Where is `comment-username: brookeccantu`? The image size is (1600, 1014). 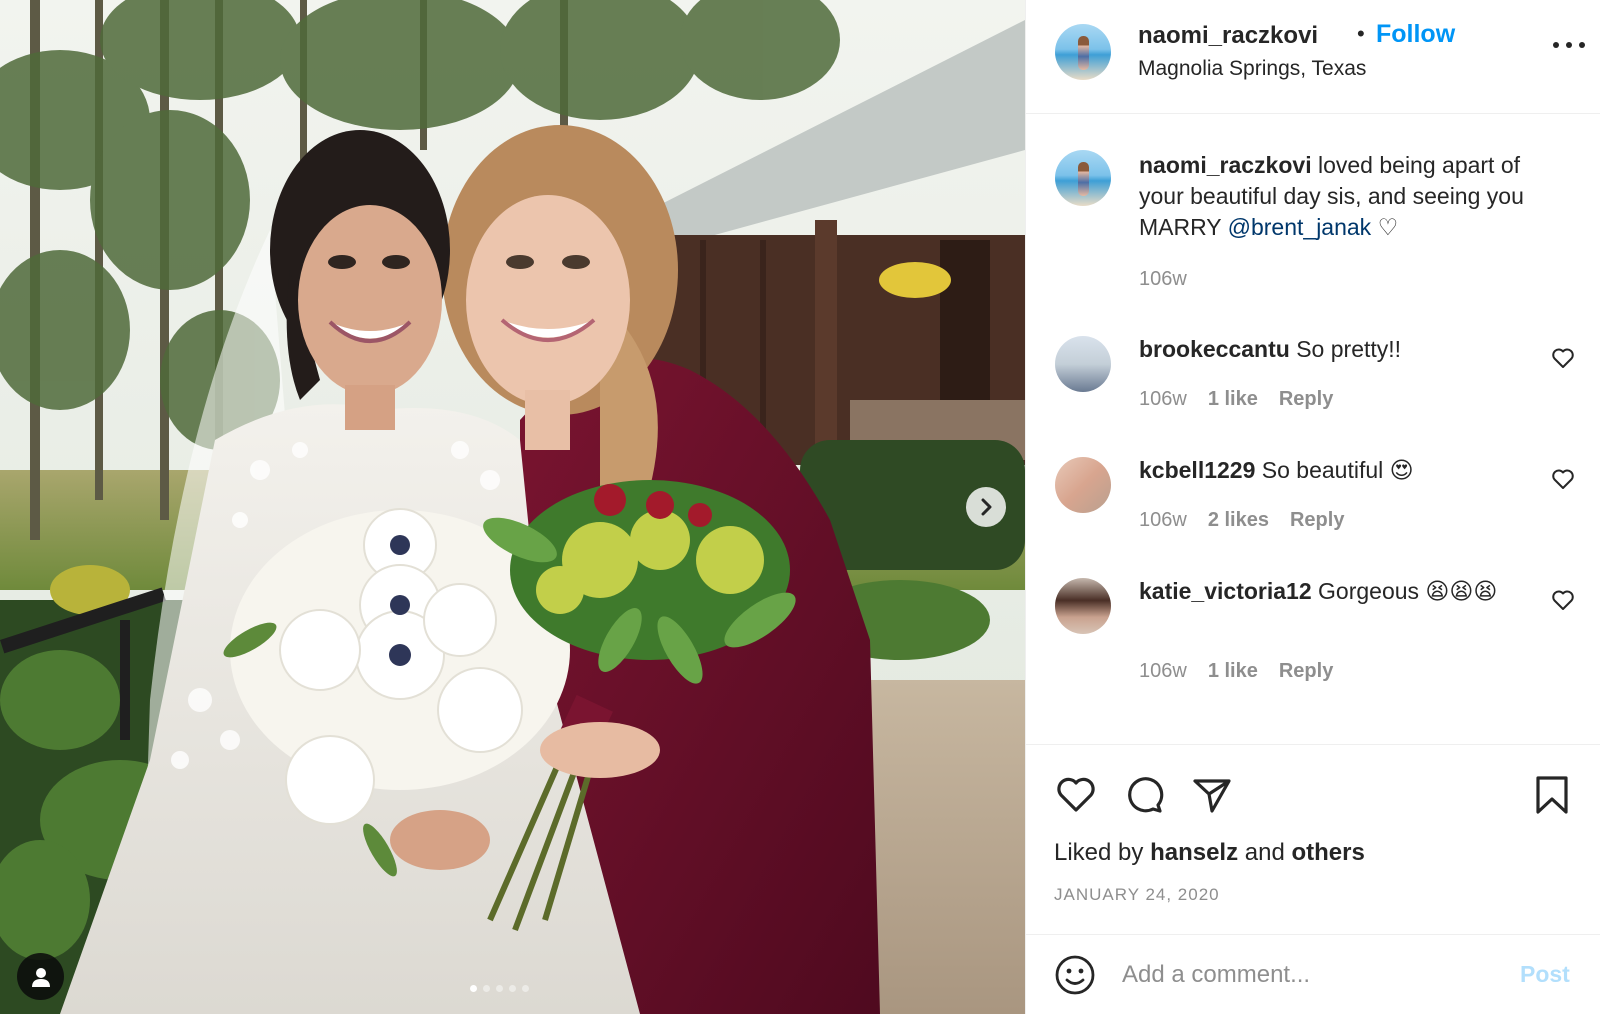 comment-username: brookeccantu is located at coordinates (1214, 349).